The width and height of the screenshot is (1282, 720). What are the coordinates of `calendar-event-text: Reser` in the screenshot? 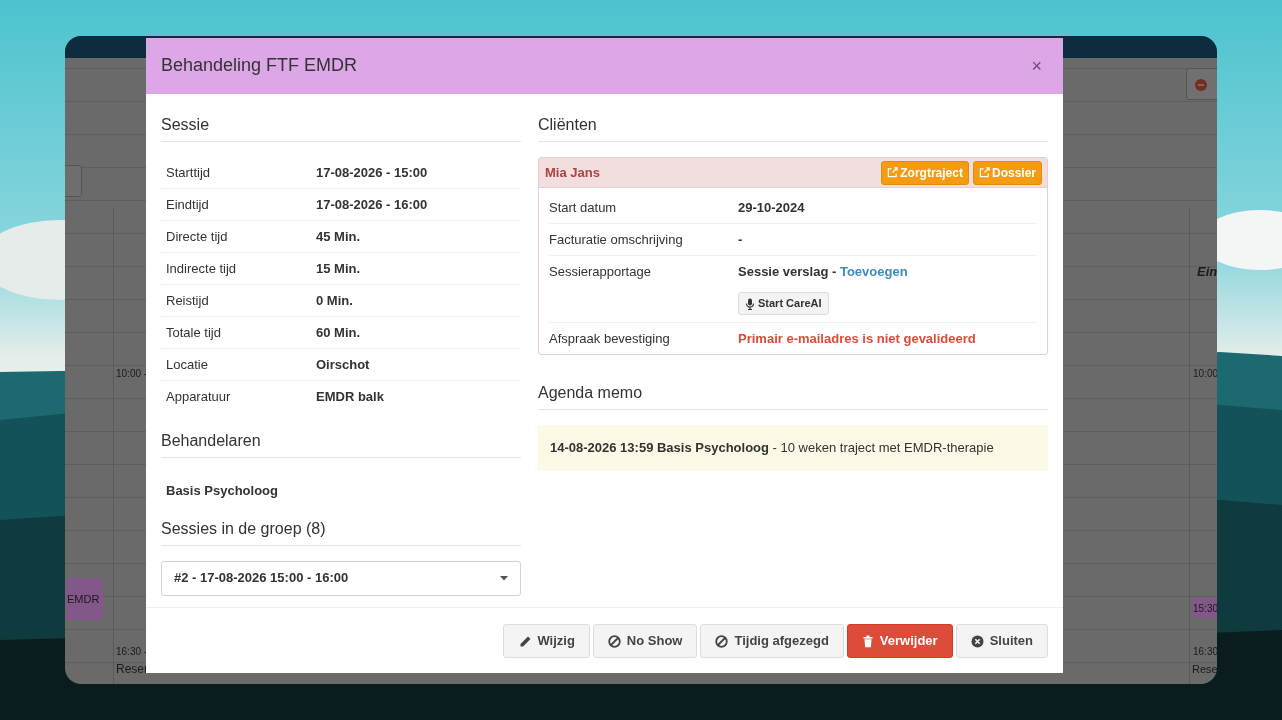 It's located at (132, 669).